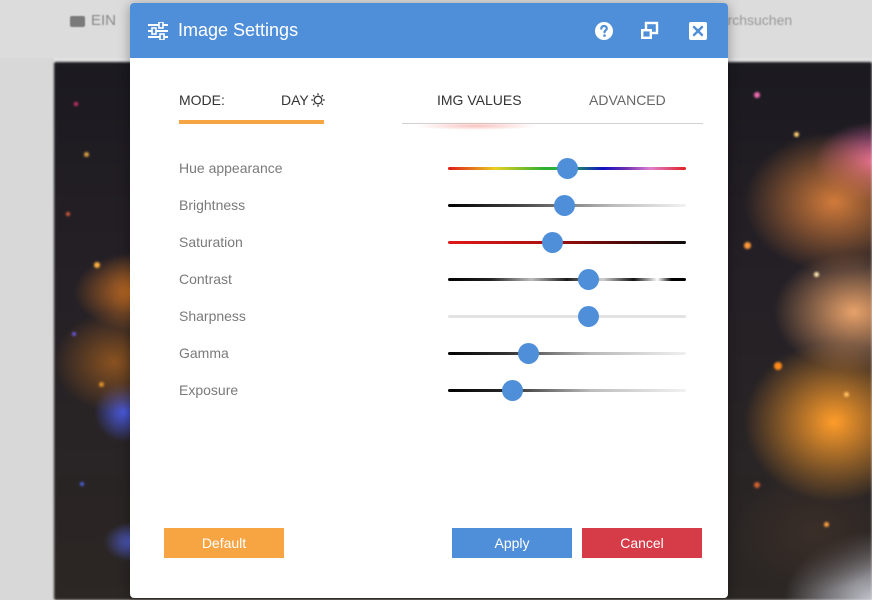 The image size is (872, 600). Describe the element at coordinates (512, 543) in the screenshot. I see `apply-button: Apply` at that location.